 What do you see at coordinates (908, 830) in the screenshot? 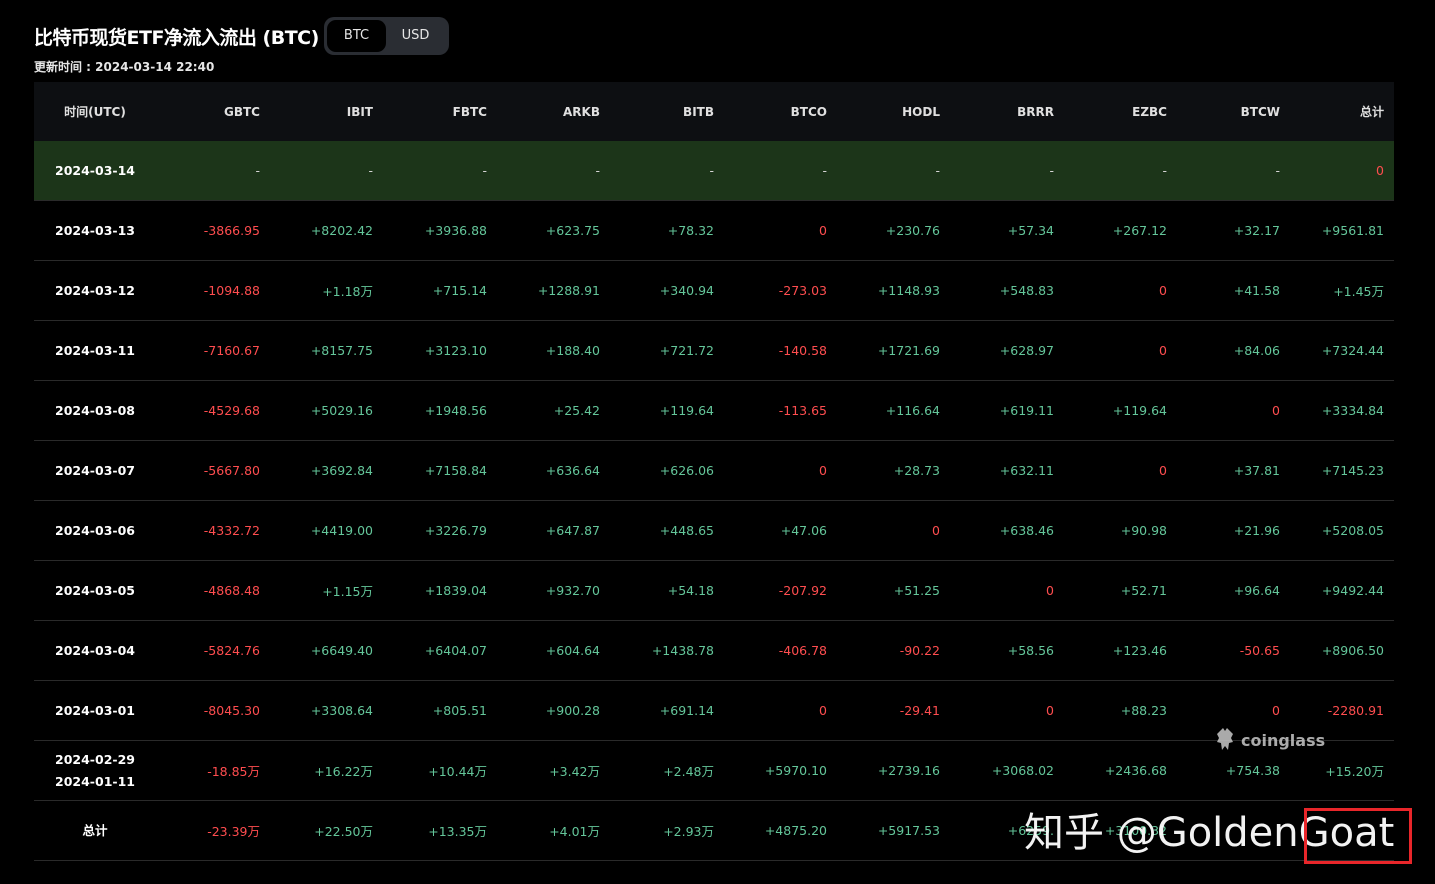
I see `cell-hodl: +5917.53` at bounding box center [908, 830].